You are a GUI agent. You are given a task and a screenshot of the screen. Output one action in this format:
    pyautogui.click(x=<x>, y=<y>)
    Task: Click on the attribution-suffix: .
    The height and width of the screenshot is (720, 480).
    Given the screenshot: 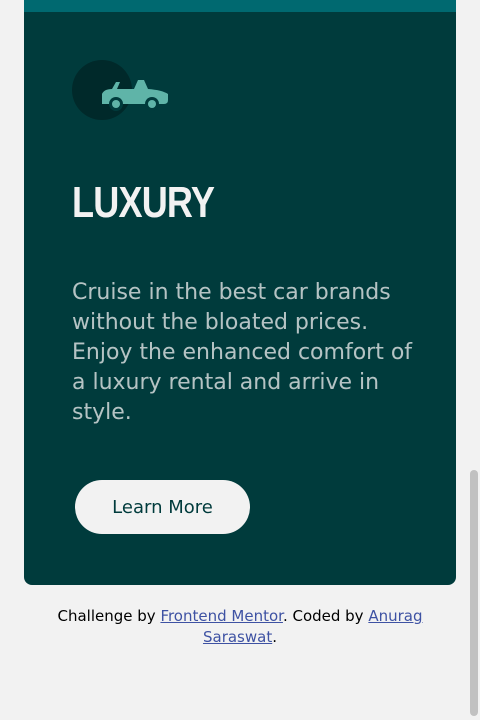 What is the action you would take?
    pyautogui.click(x=274, y=637)
    